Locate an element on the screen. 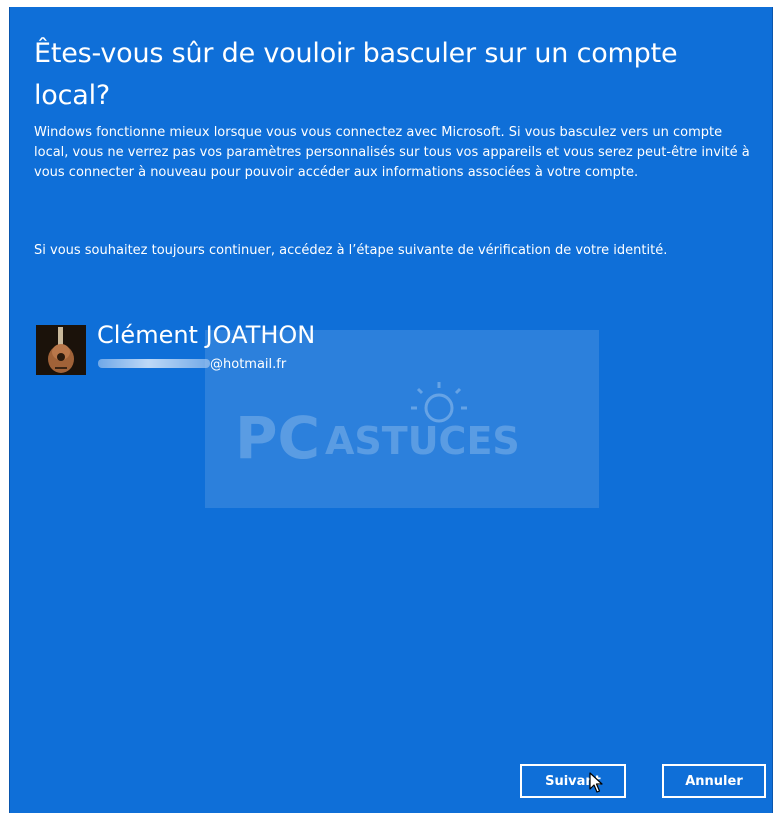  next-button-label: Suivant is located at coordinates (573, 781).